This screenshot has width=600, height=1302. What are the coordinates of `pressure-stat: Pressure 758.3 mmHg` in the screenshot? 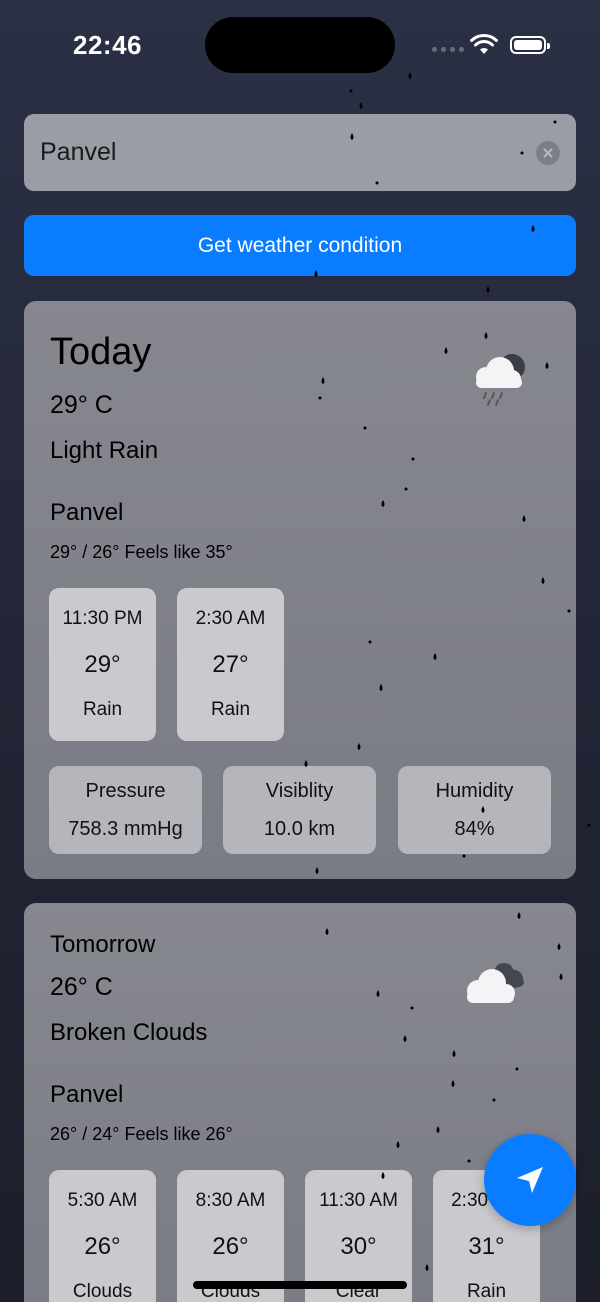 It's located at (125, 810).